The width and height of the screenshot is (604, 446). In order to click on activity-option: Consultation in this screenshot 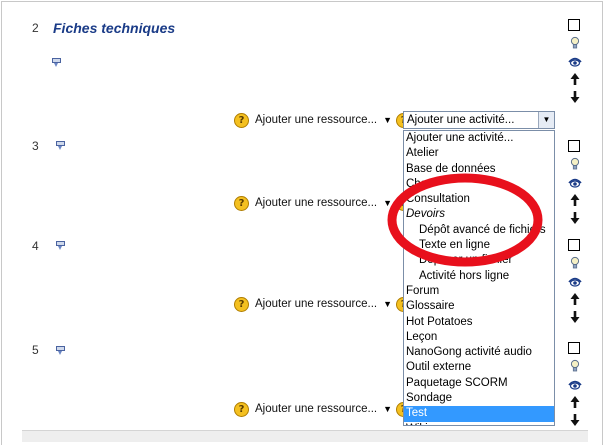, I will do `click(479, 199)`.